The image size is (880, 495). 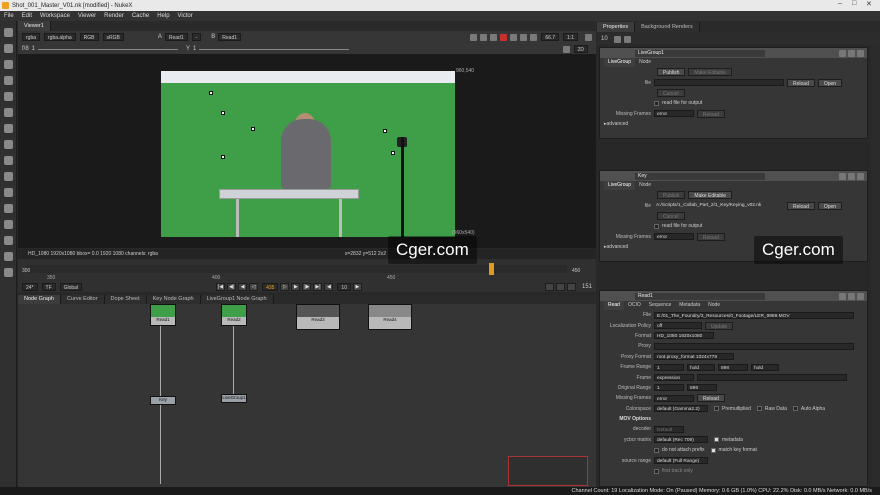 What do you see at coordinates (694, 357) in the screenshot?
I see `proxy-format-dropdown: root.proxy_format 1024x778` at bounding box center [694, 357].